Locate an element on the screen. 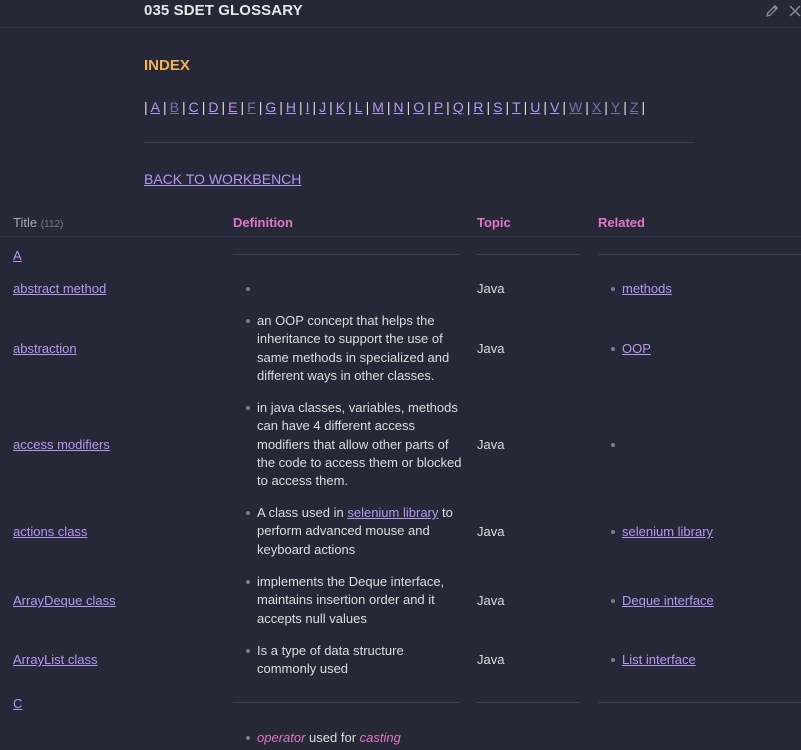  related-cell: selenium library is located at coordinates (662, 532).